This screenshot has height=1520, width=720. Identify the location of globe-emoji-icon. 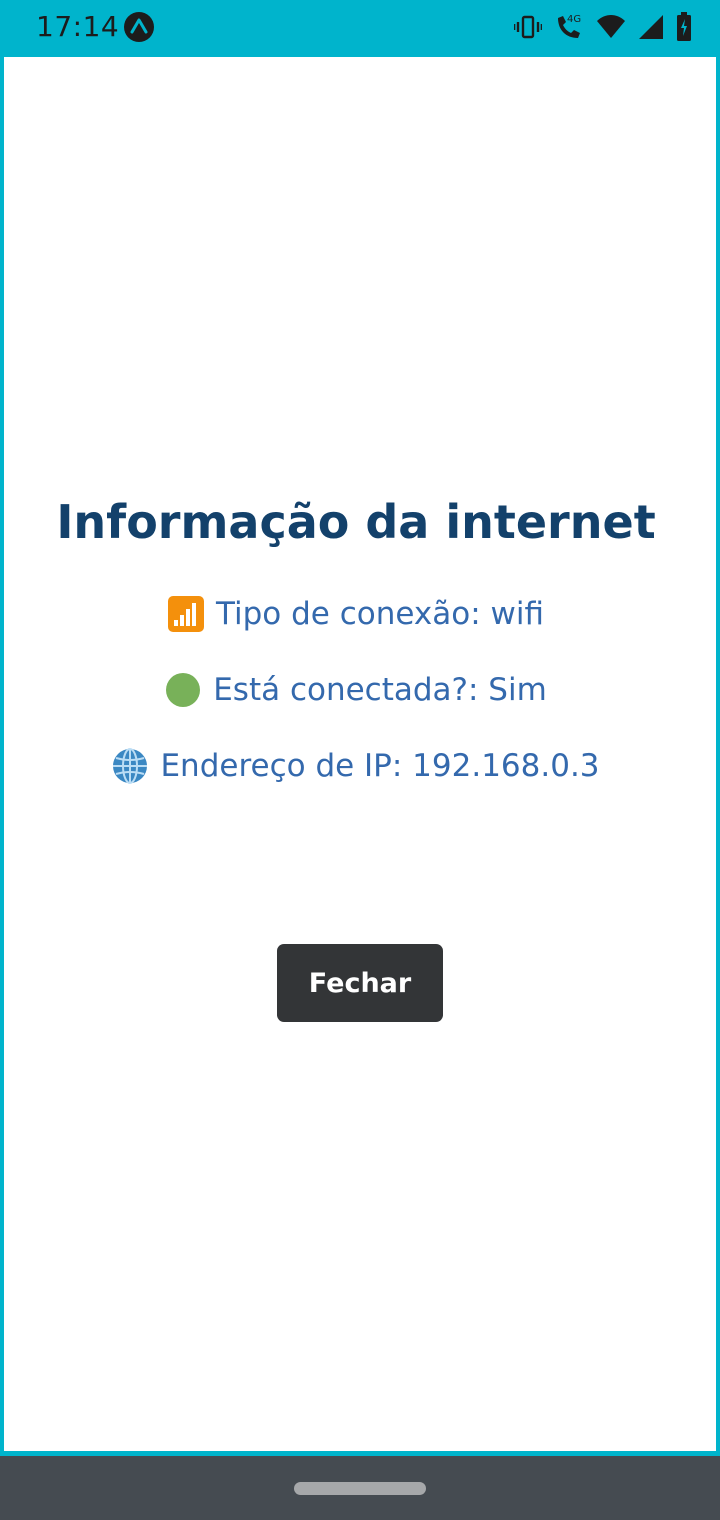
(130, 766).